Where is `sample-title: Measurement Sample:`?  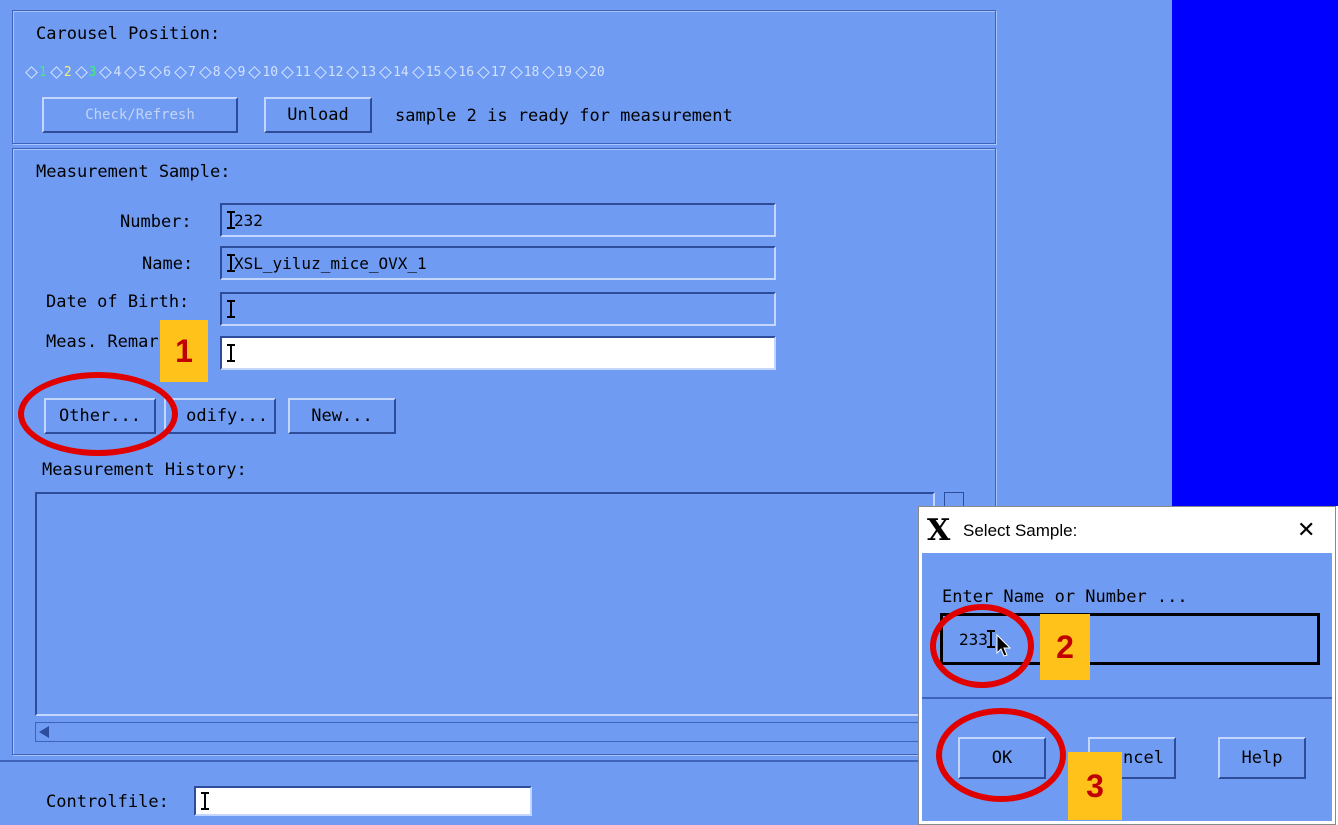
sample-title: Measurement Sample: is located at coordinates (133, 172).